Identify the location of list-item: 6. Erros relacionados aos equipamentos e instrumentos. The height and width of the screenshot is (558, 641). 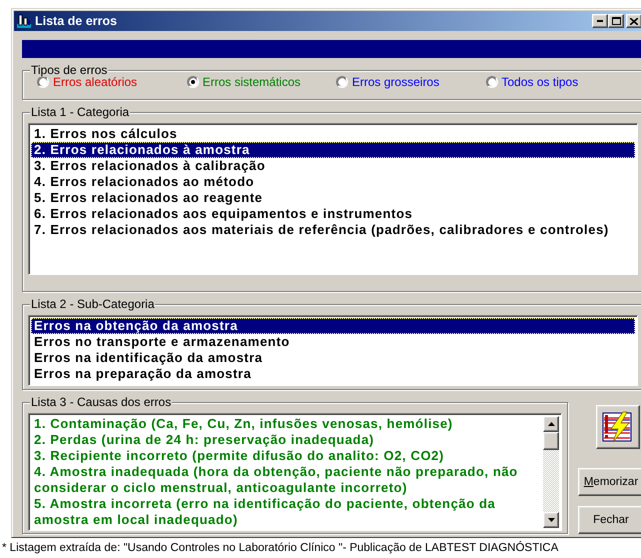
(333, 214).